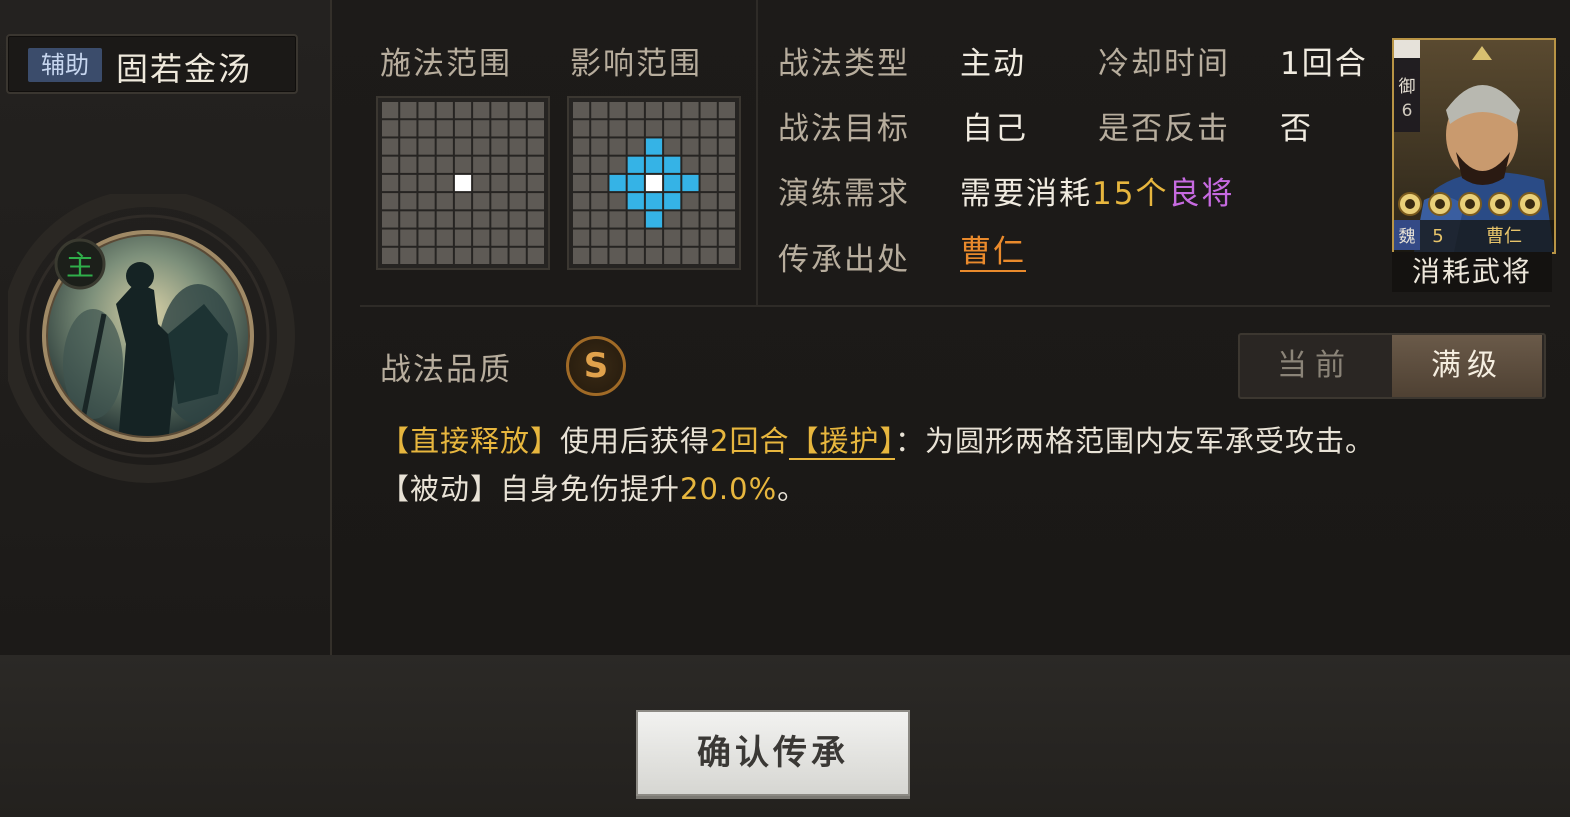 The image size is (1570, 817). Describe the element at coordinates (590, 489) in the screenshot. I see `line2-text: 自身免伤提升` at that location.